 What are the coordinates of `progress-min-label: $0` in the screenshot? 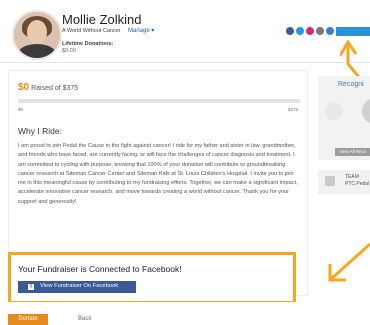 It's located at (21, 109).